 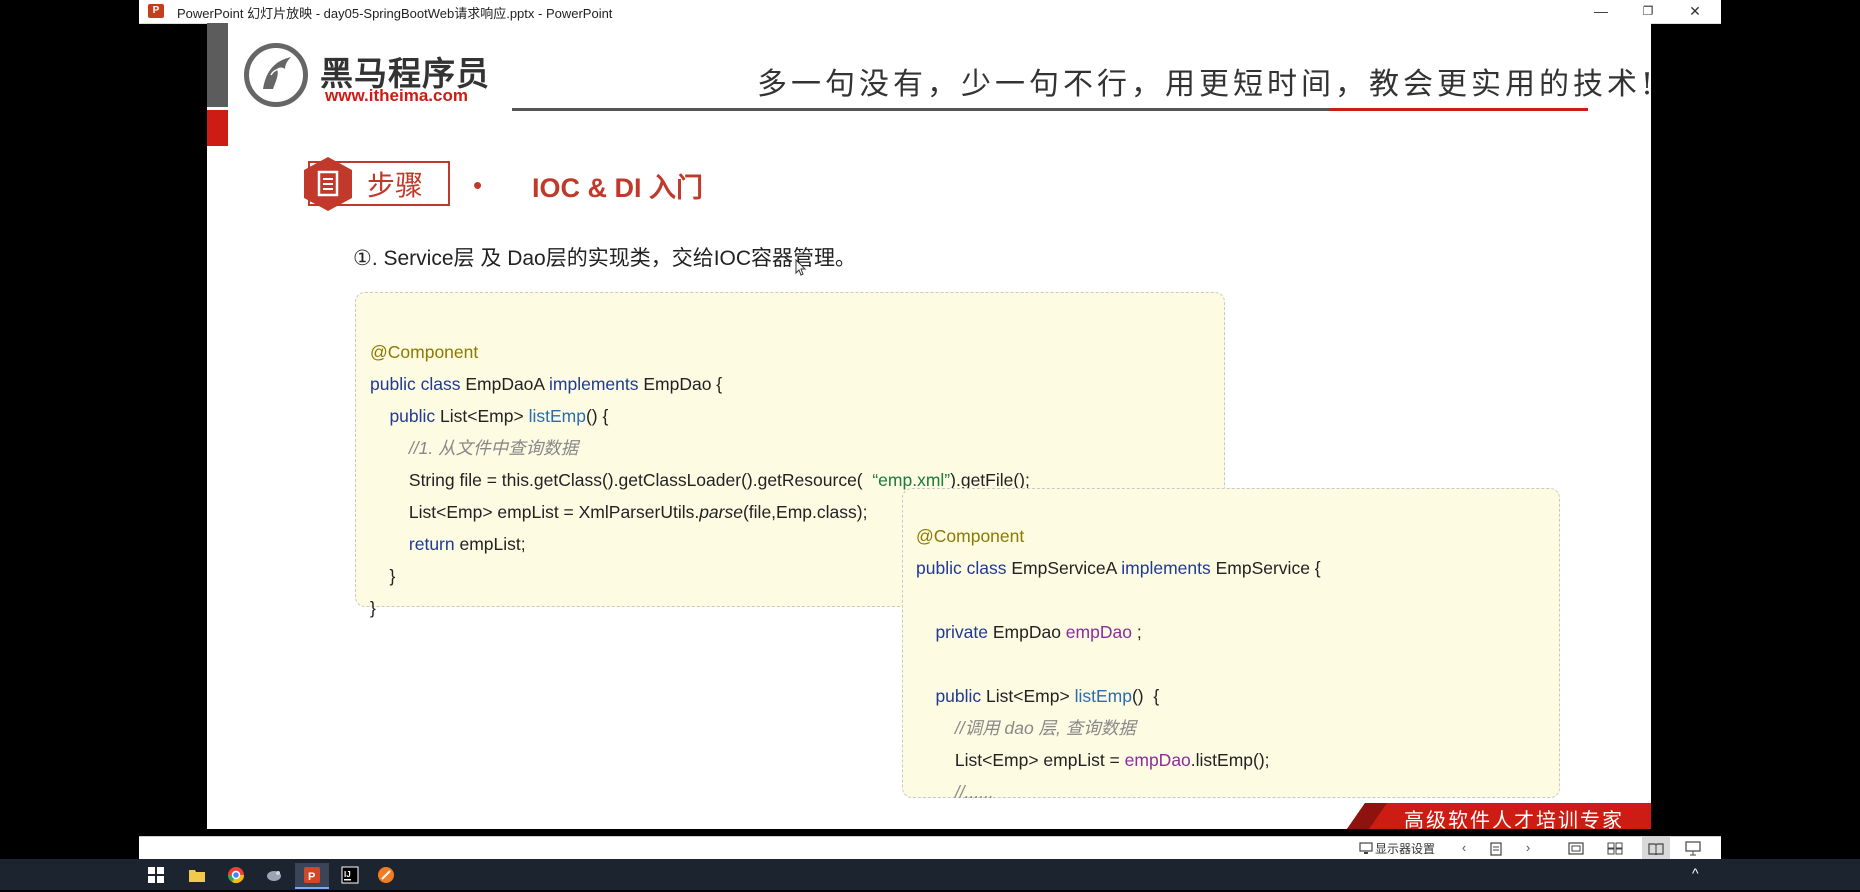 I want to click on powerpoint-icon: P, so click(x=156, y=11).